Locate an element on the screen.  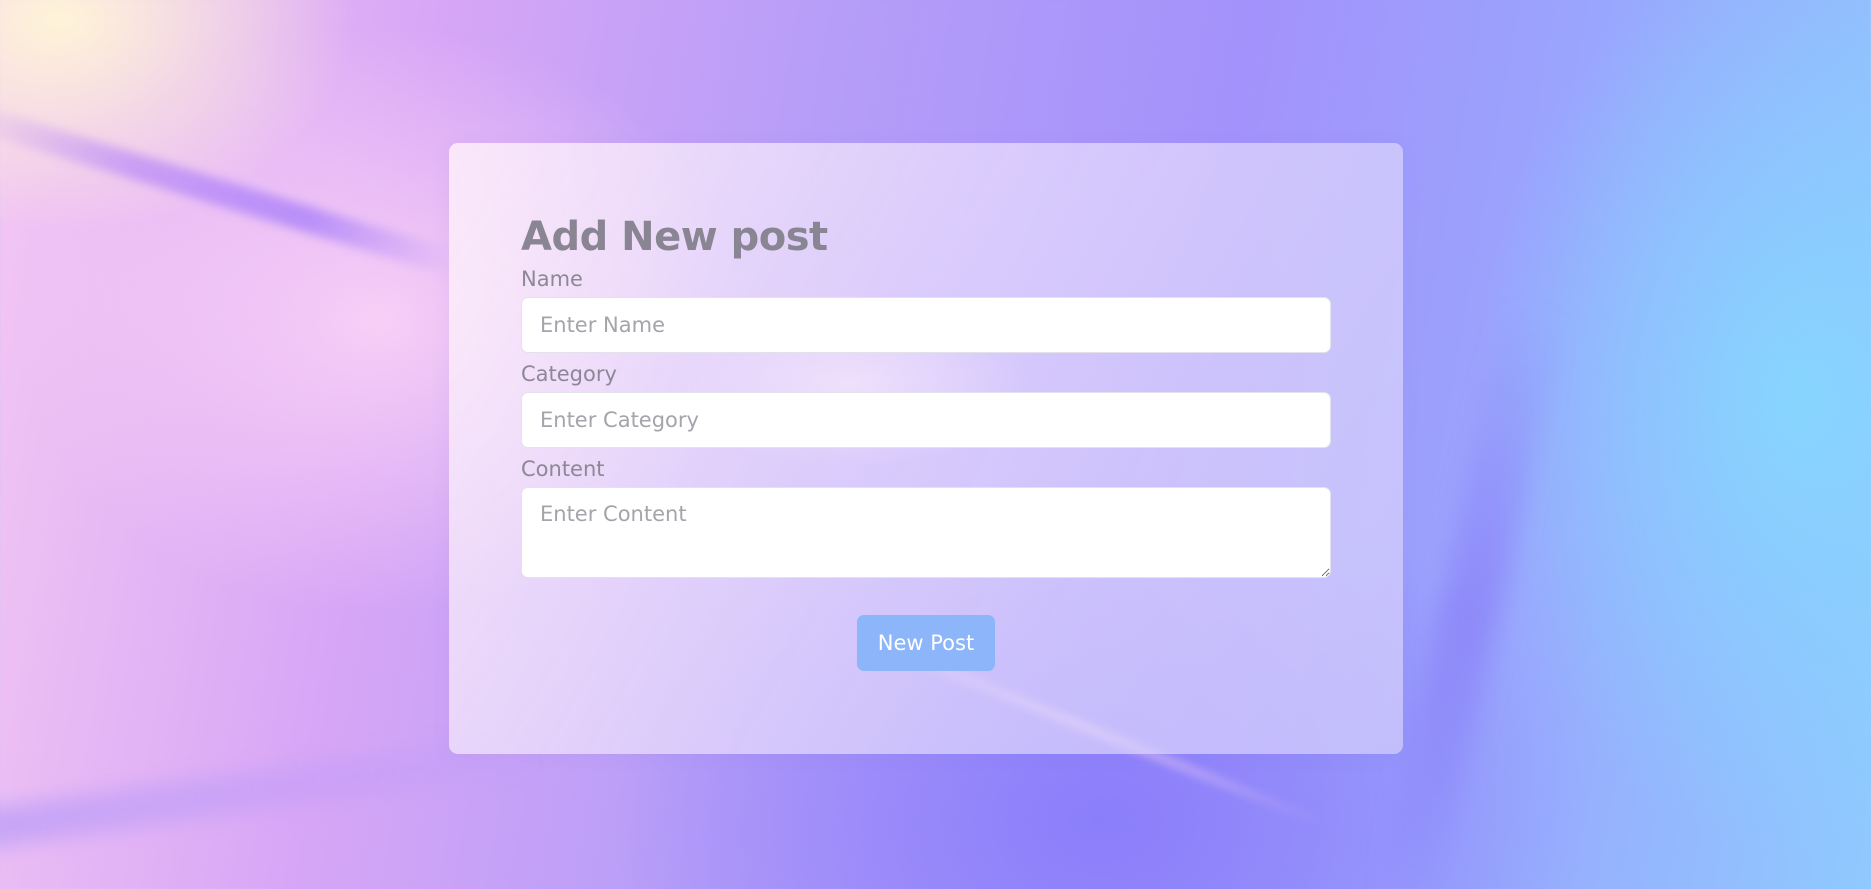
content-textarea is located at coordinates (926, 532).